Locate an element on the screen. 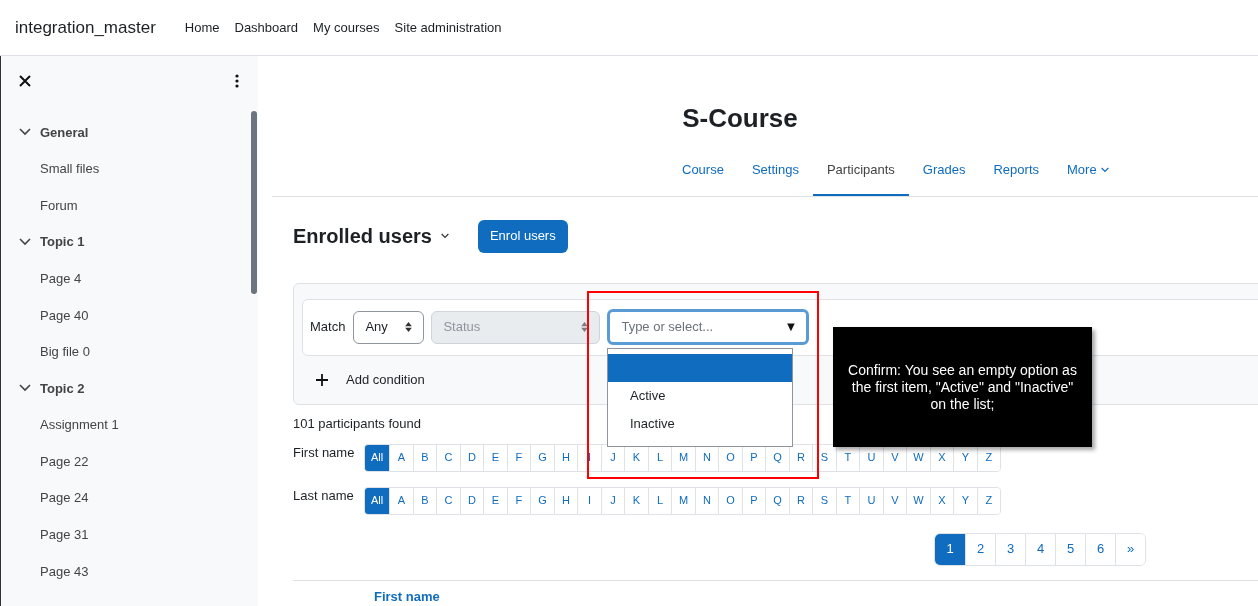  nav-link: My courses is located at coordinates (346, 27).